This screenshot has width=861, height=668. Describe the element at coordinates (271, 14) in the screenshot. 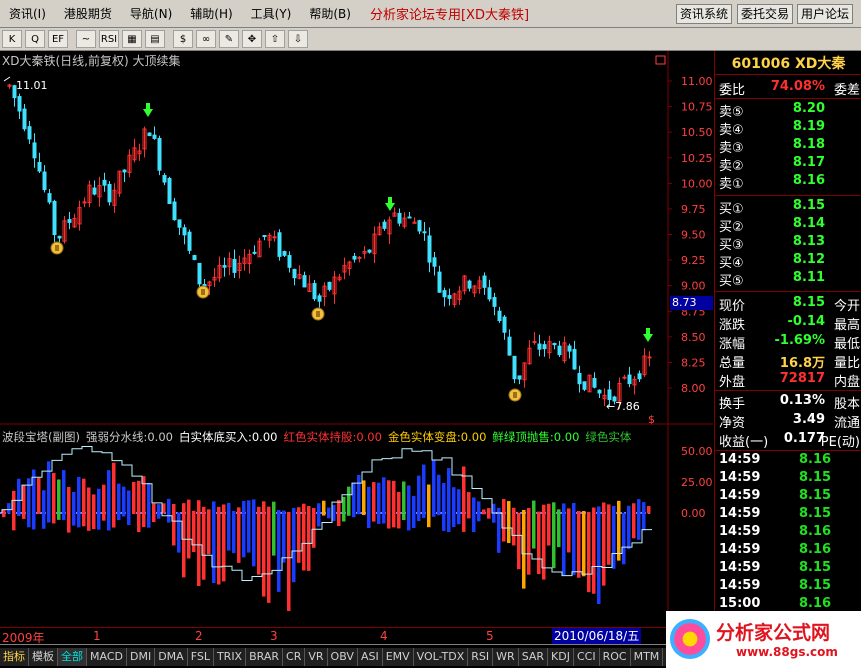

I see `menu-item-4: 工具(Y)` at that location.